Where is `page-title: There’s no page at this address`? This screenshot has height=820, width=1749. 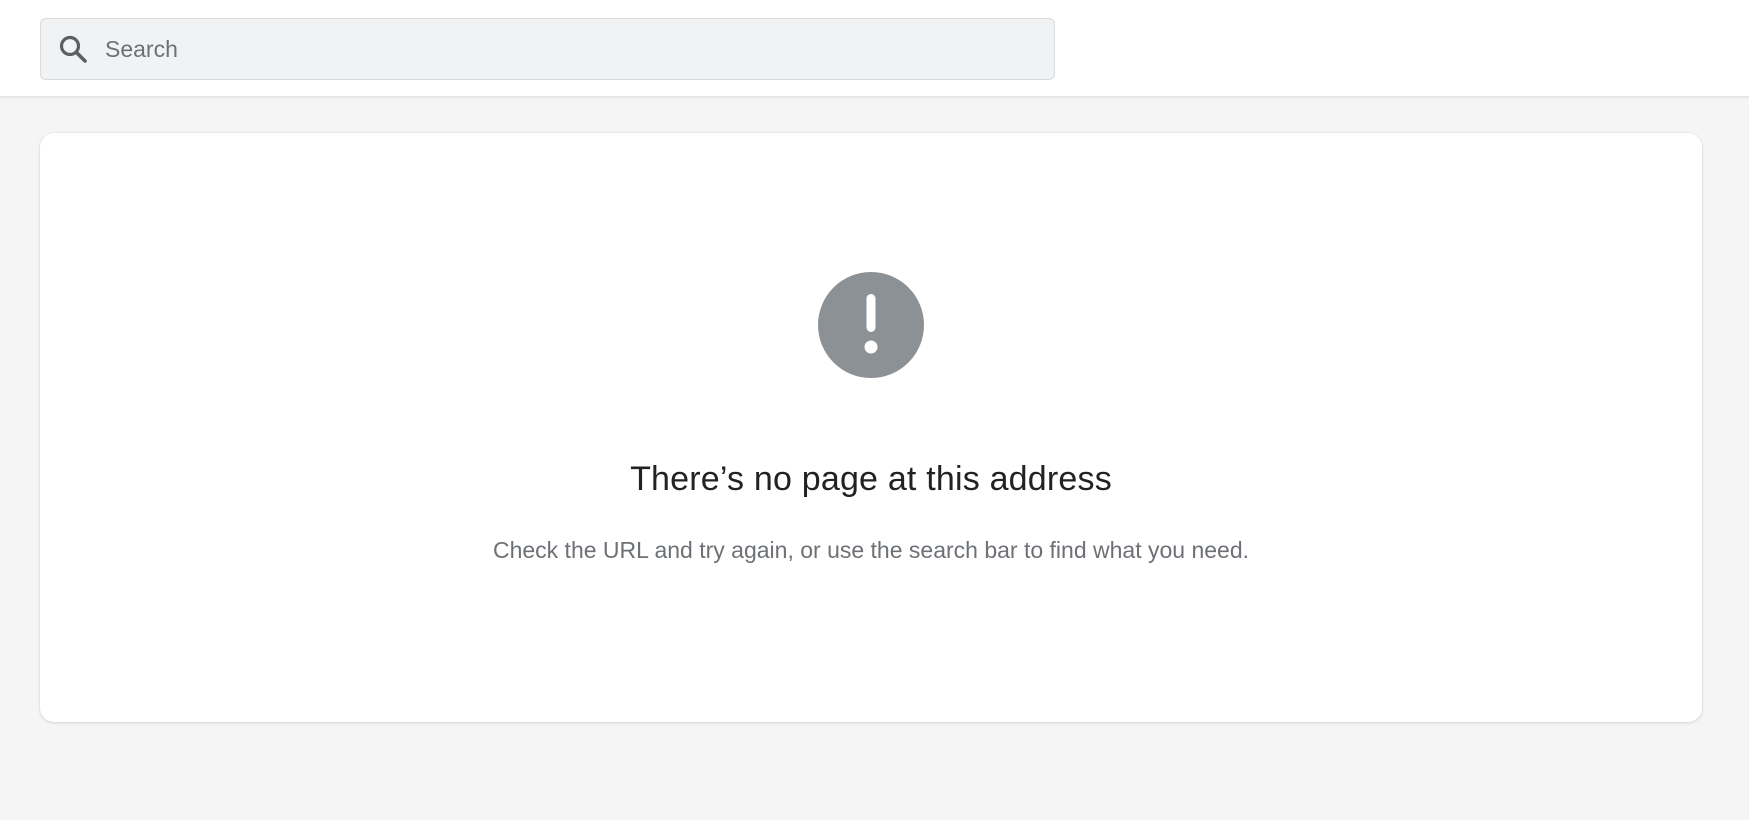
page-title: There’s no page at this address is located at coordinates (871, 479).